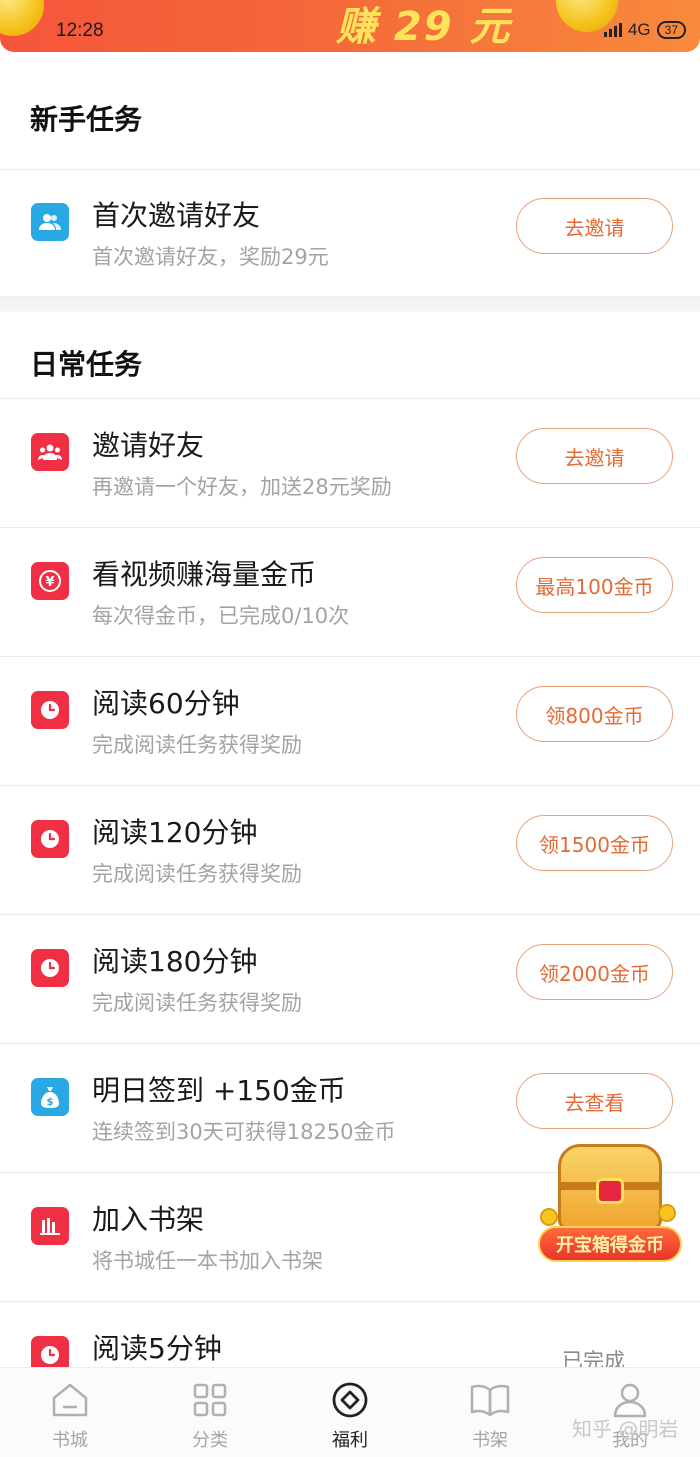  What do you see at coordinates (210, 1440) in the screenshot?
I see `nav-label: 分类` at bounding box center [210, 1440].